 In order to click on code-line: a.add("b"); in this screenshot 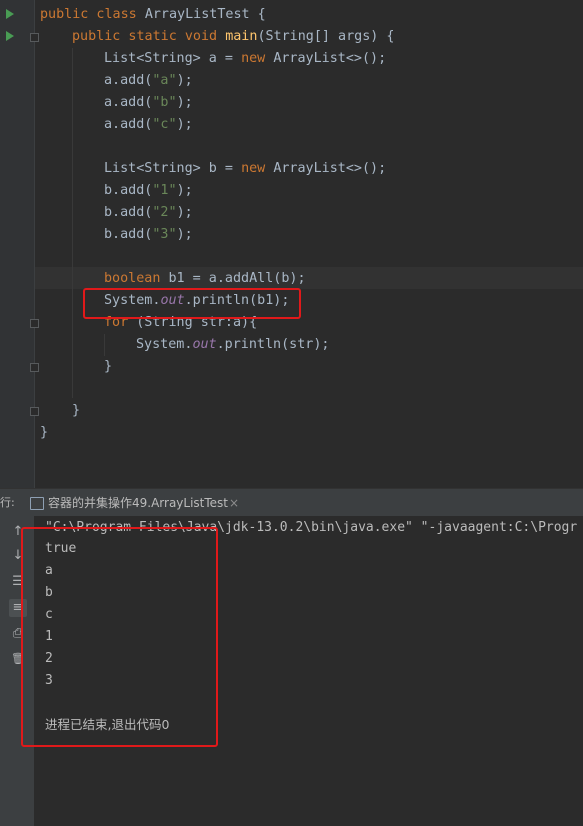, I will do `click(148, 103)`.